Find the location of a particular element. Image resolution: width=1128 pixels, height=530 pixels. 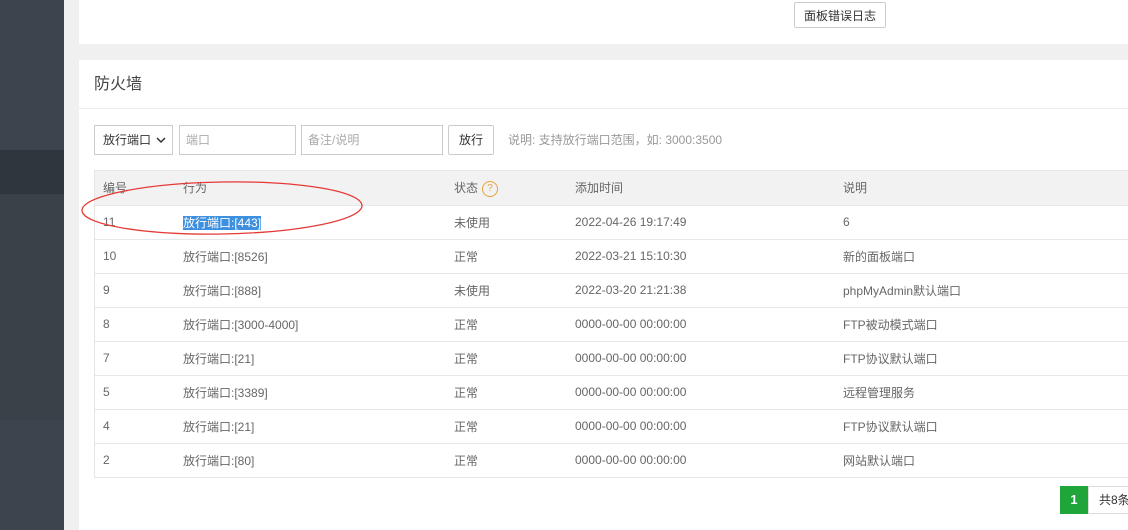

rule-id: 10 is located at coordinates (110, 256).